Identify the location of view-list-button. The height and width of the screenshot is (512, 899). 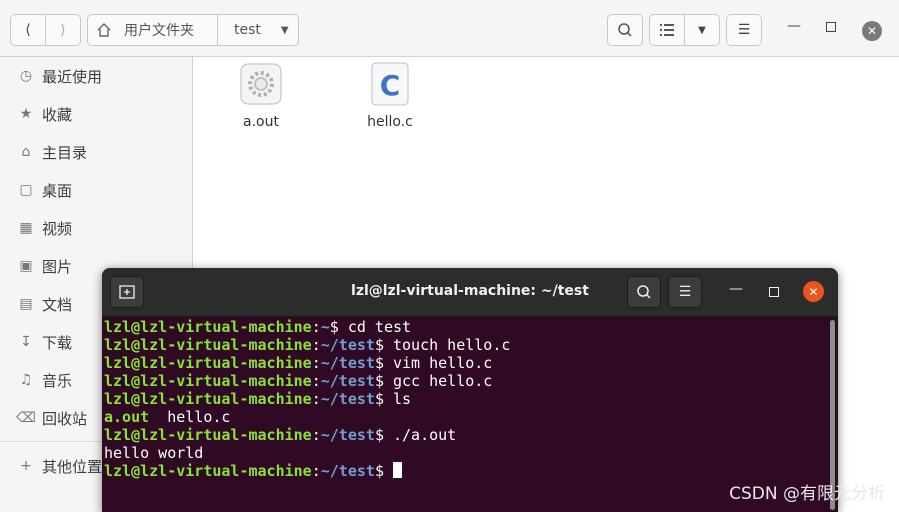
(667, 30).